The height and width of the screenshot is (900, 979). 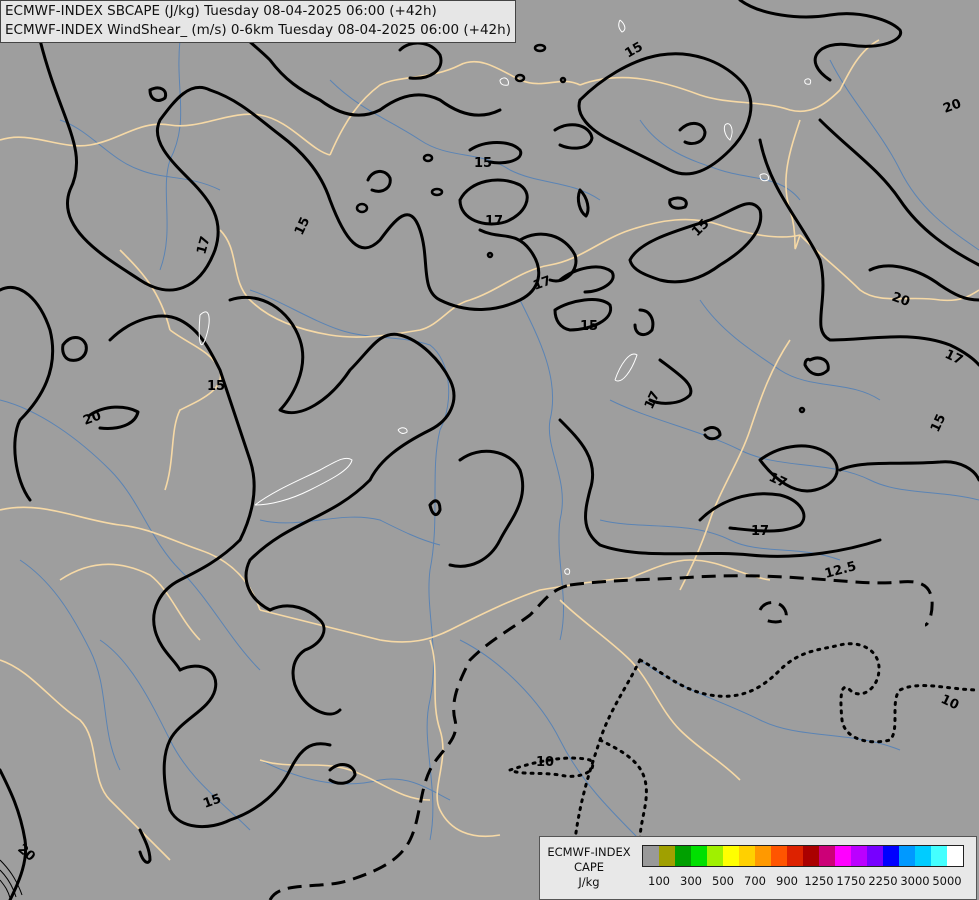 I want to click on legend-title-line: ECMWF-INDEX, so click(x=589, y=852).